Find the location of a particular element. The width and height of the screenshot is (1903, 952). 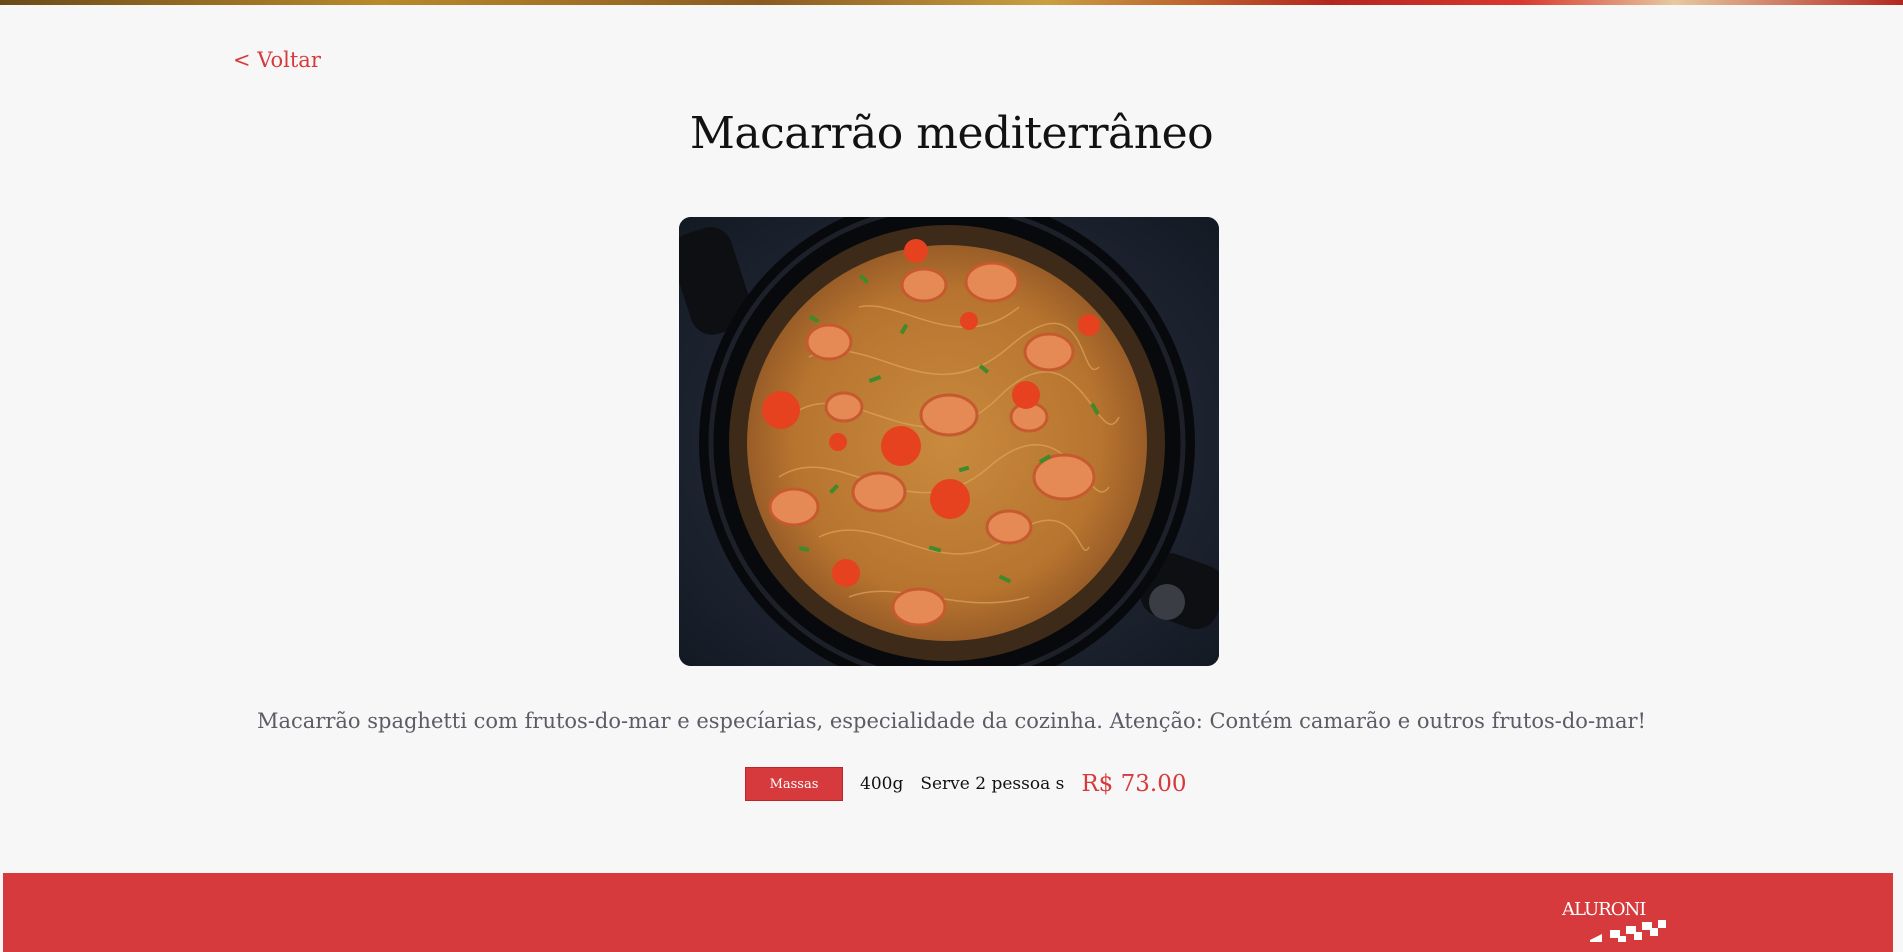

dish-title: Macarrão mediterrâneo is located at coordinates (951, 133).